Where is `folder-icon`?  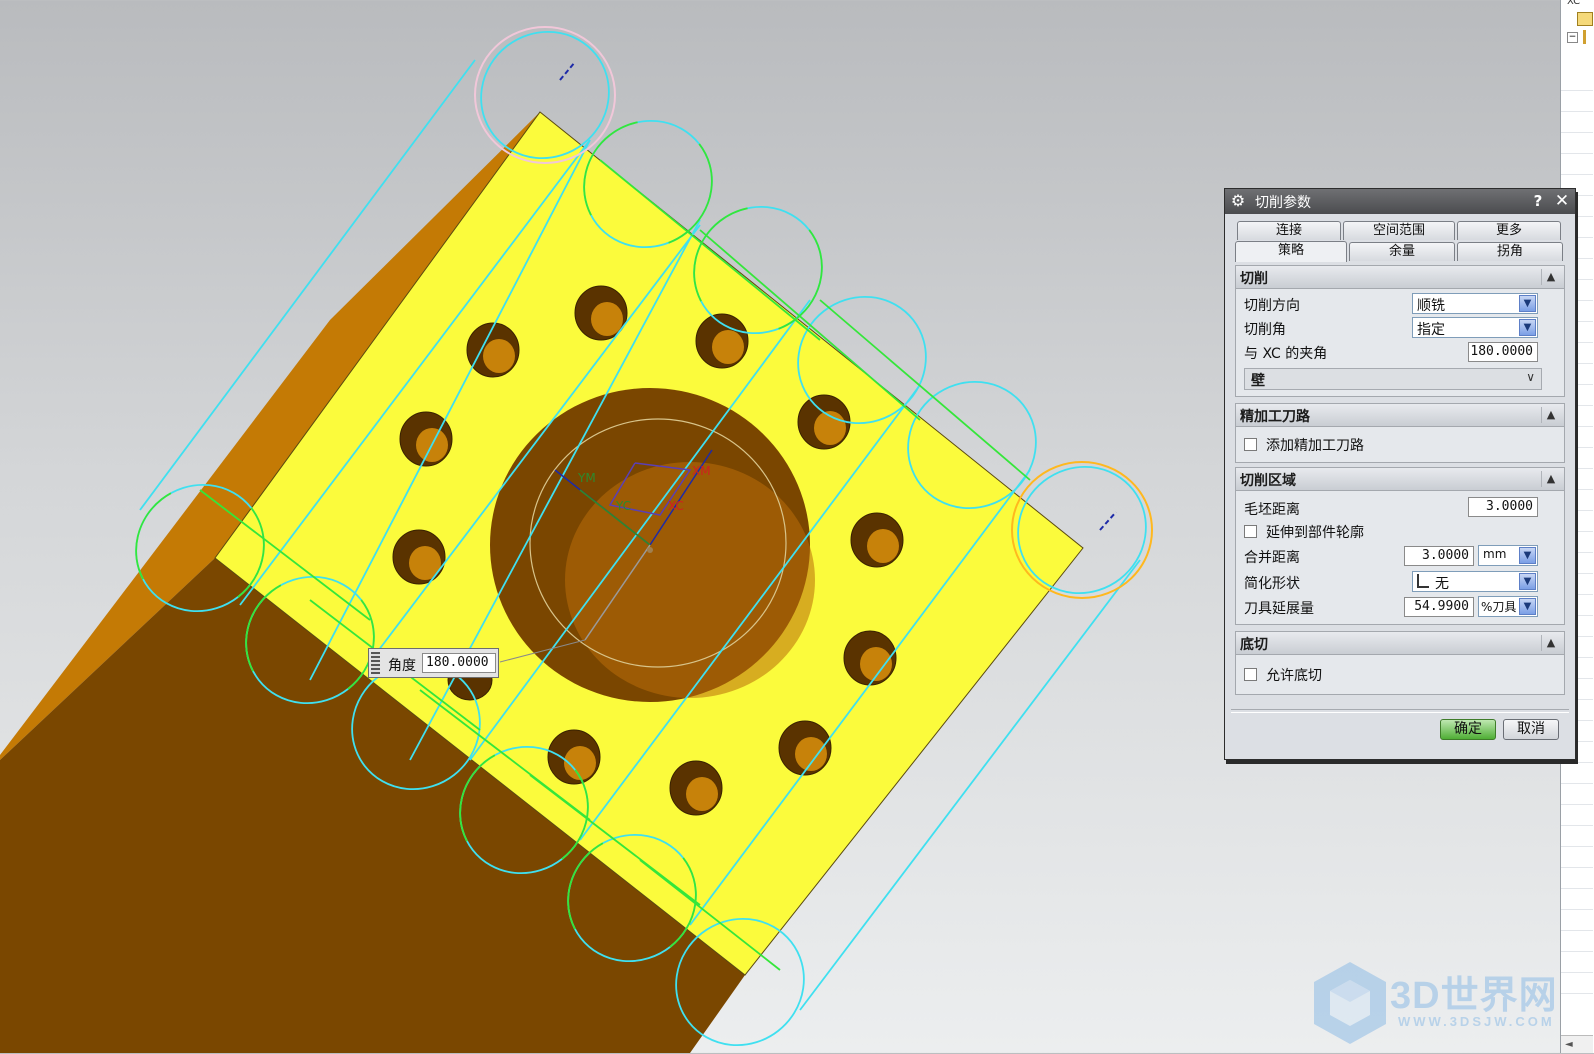 folder-icon is located at coordinates (1585, 19).